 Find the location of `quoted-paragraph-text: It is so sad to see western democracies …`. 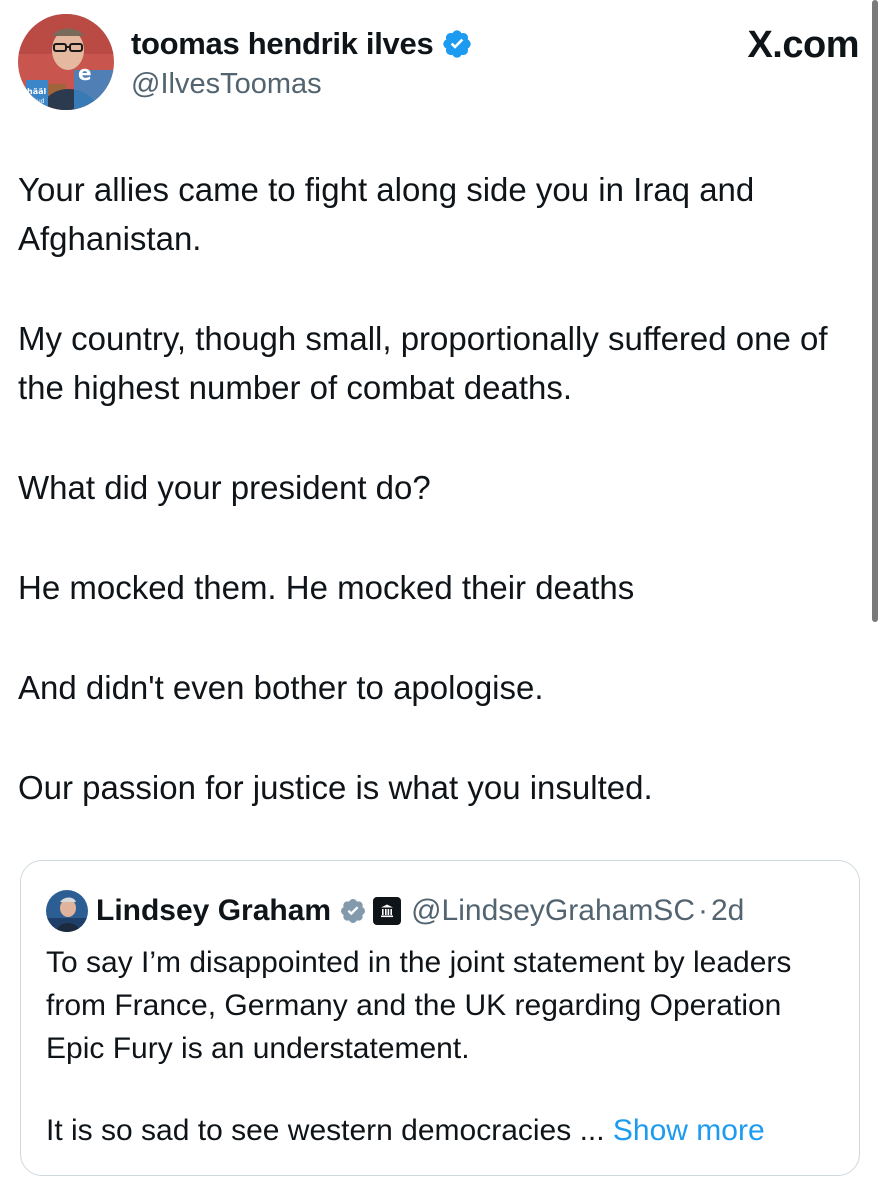

quoted-paragraph-text: It is so sad to see western democracies … is located at coordinates (325, 1130).